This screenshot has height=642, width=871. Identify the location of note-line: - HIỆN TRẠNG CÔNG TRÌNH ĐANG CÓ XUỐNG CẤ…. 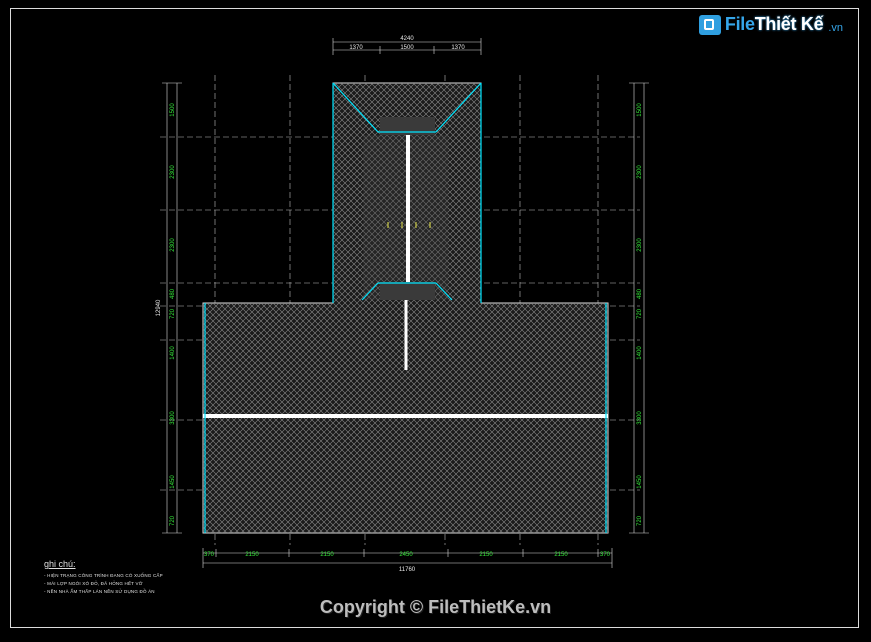
(103, 575).